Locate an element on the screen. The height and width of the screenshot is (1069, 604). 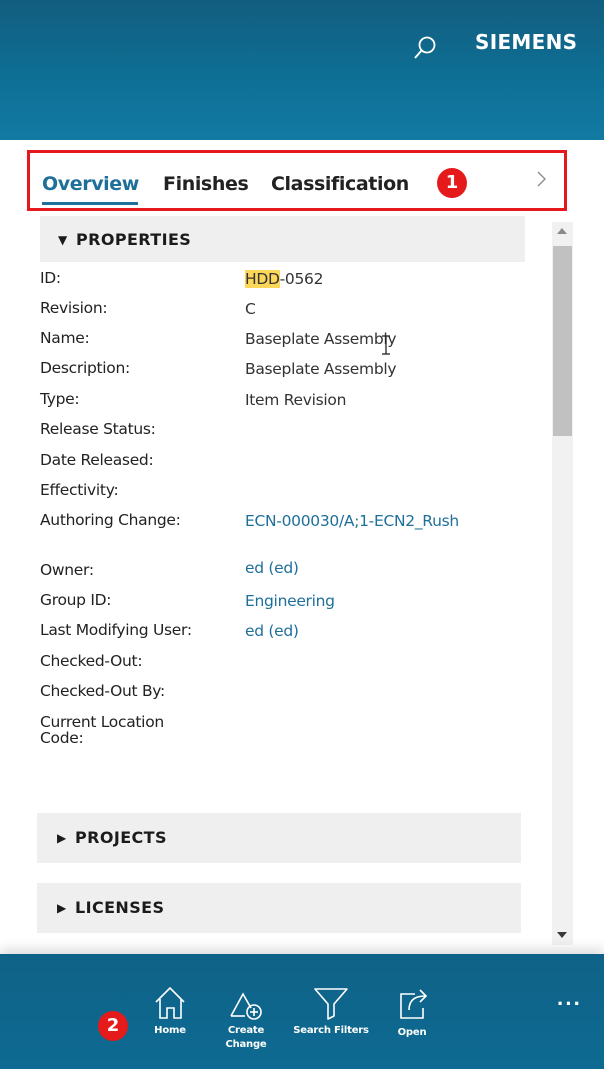
prop-label-description: Description: is located at coordinates (85, 368).